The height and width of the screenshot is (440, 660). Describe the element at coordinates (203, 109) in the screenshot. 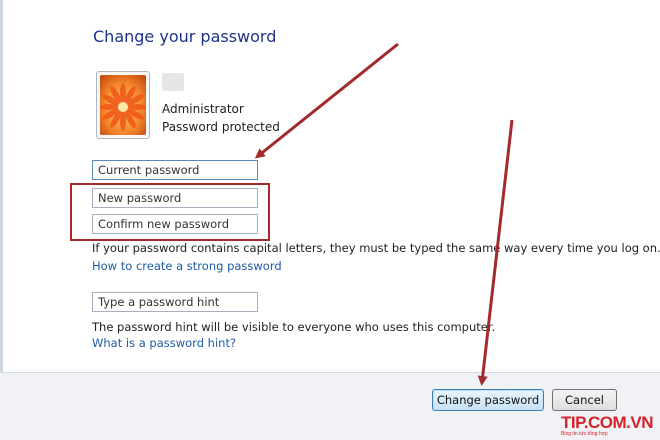

I see `user-role: Administrator` at that location.